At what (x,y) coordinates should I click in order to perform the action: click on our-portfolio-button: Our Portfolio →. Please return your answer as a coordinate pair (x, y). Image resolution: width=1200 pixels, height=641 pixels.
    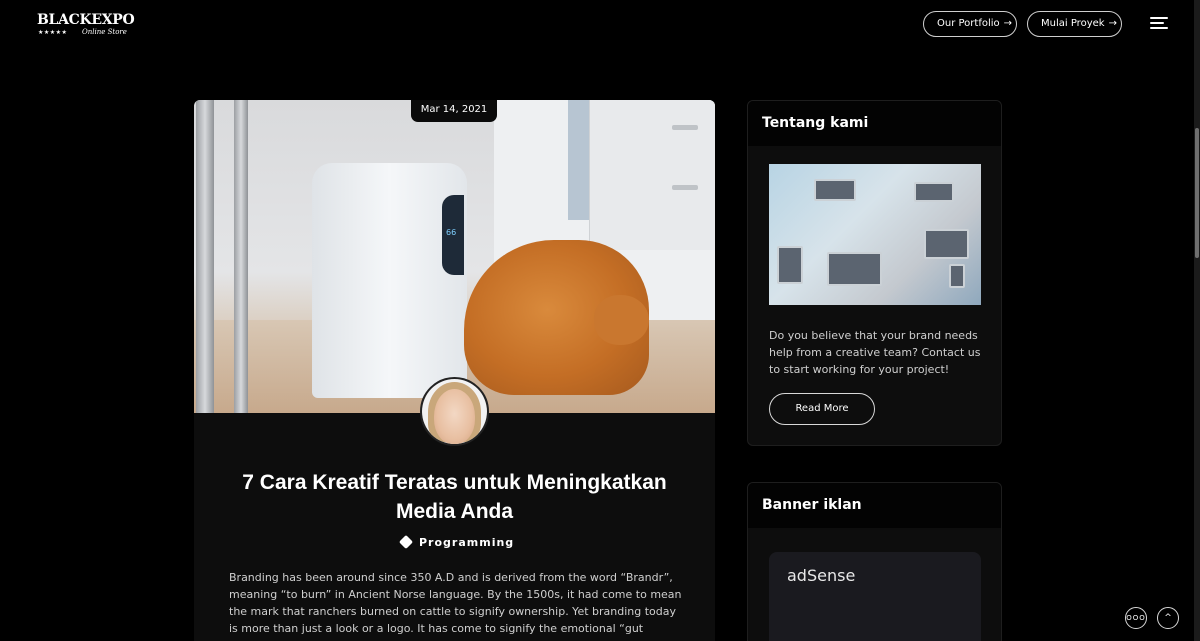
    Looking at the image, I should click on (970, 24).